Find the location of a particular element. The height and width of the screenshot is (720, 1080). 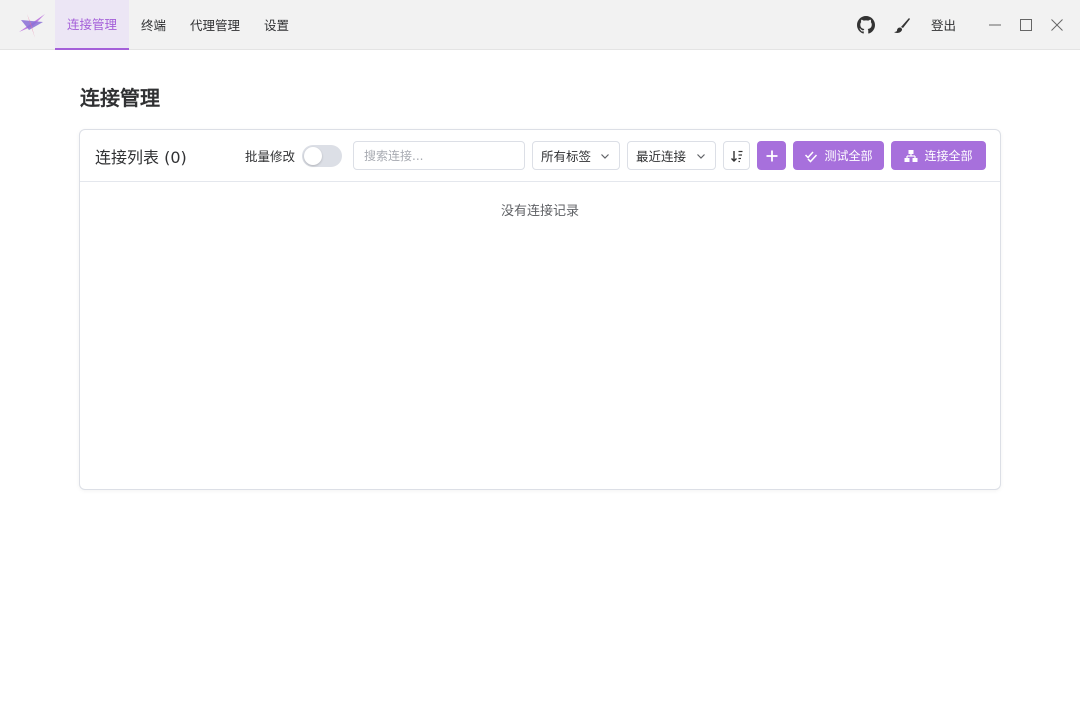

sort-order-select: 最近连接 is located at coordinates (671, 155).